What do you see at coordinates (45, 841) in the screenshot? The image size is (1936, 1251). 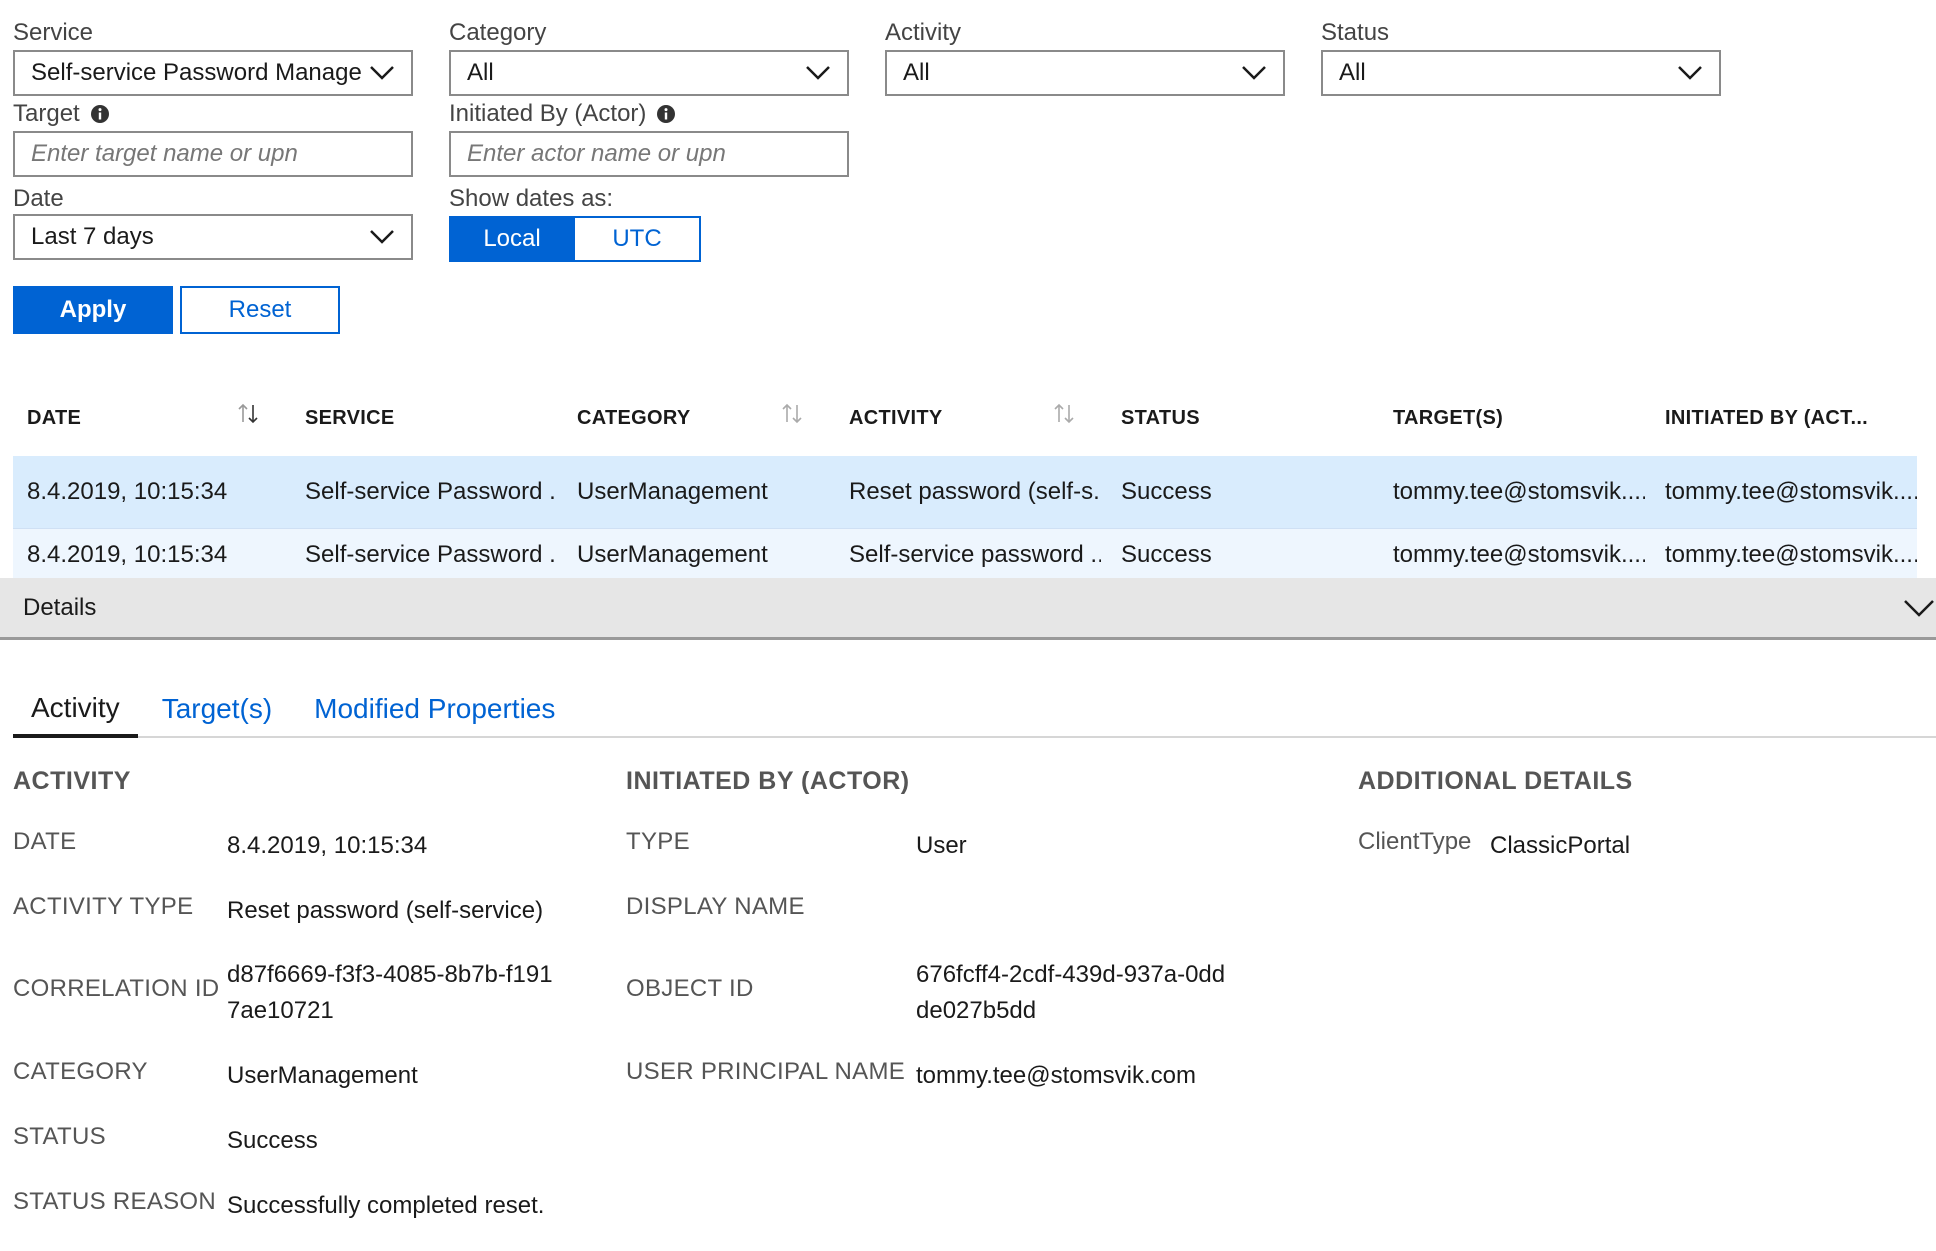 I see `field-key: DATE` at bounding box center [45, 841].